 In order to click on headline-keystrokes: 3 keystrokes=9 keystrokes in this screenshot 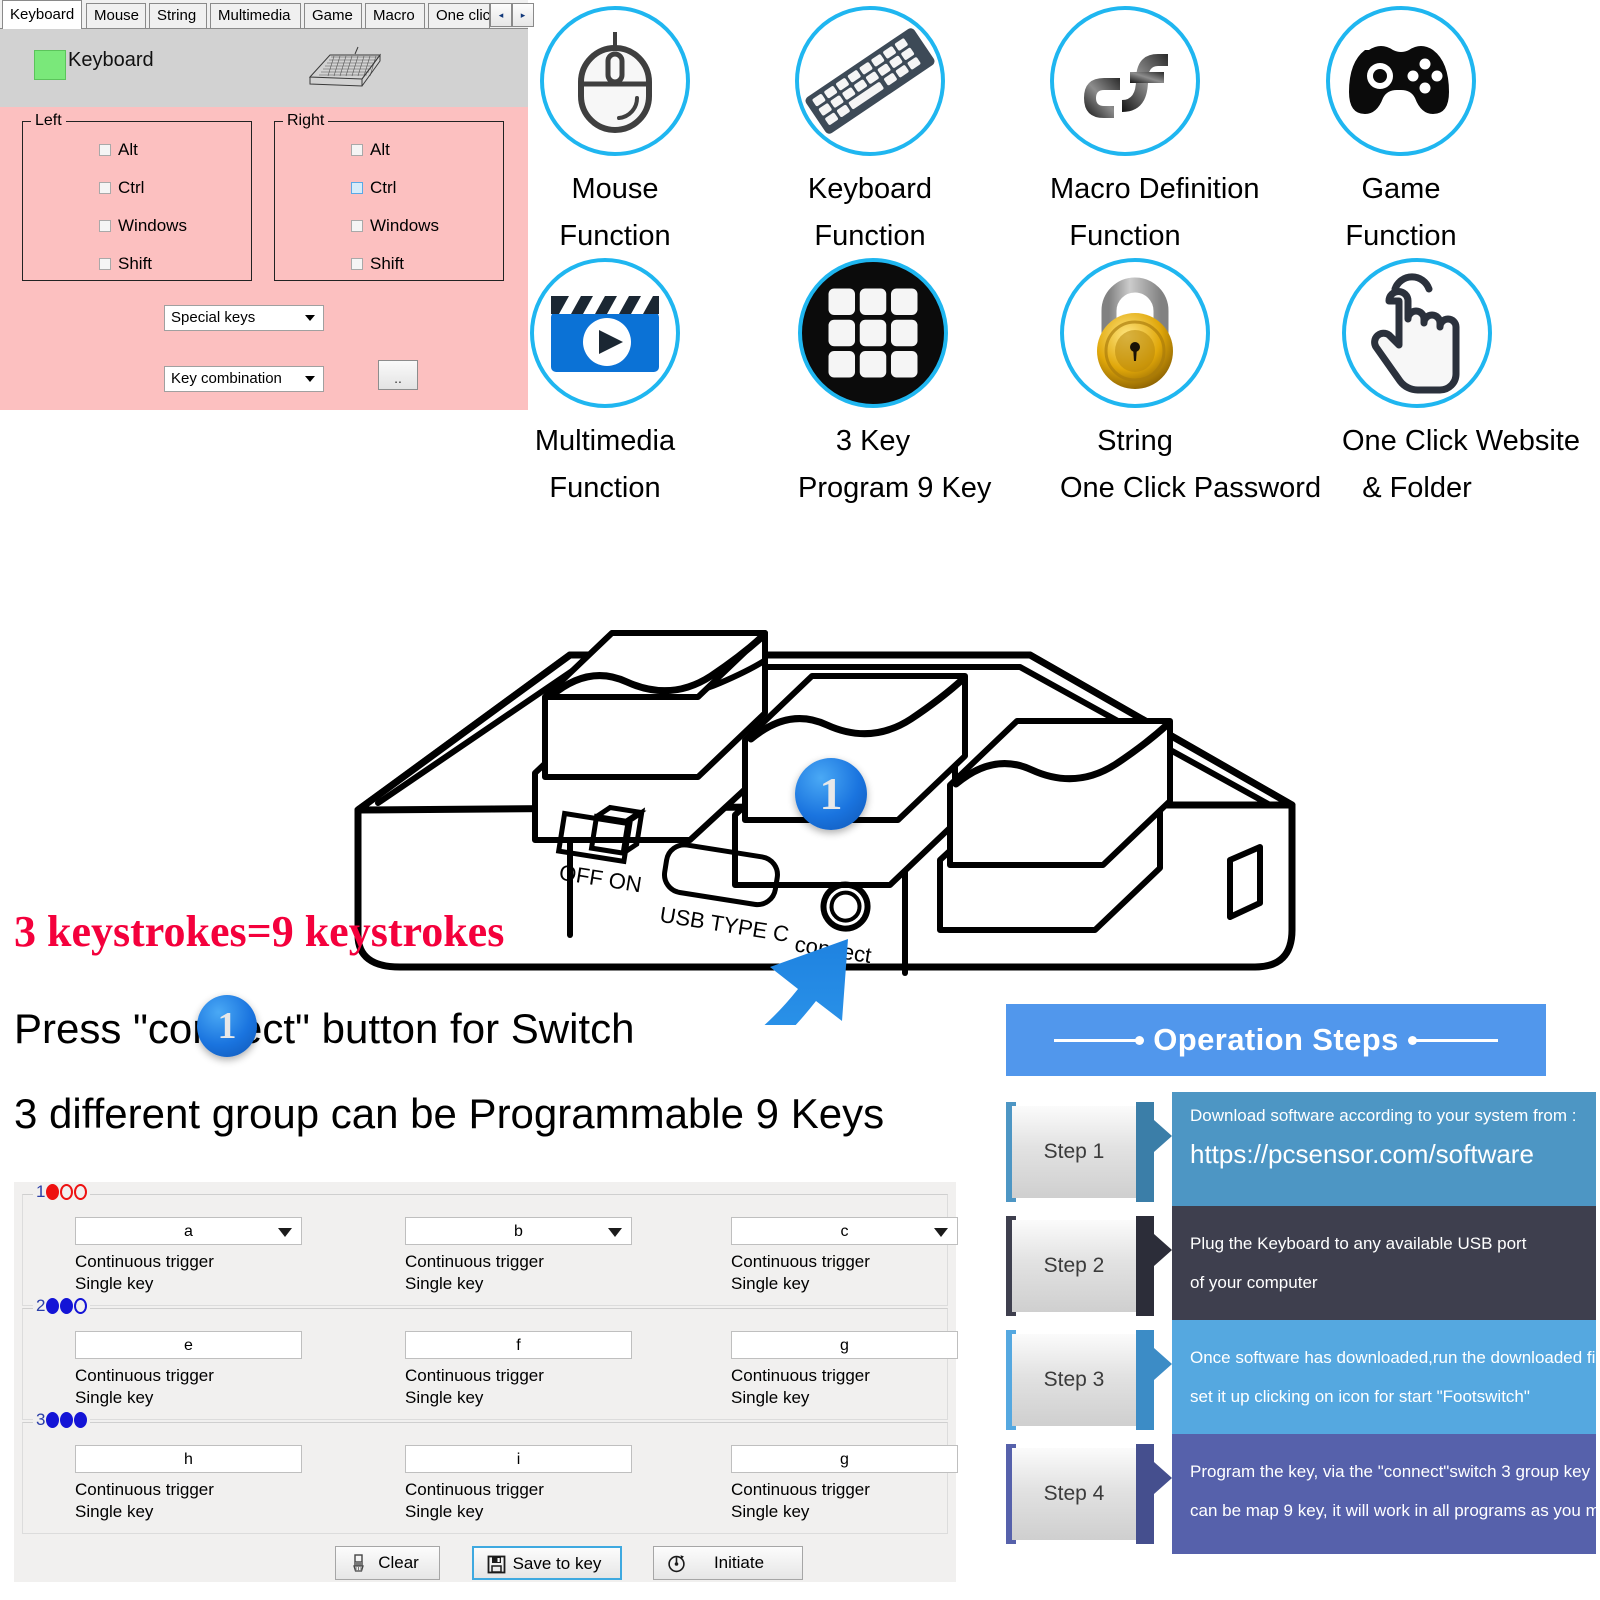, I will do `click(259, 931)`.